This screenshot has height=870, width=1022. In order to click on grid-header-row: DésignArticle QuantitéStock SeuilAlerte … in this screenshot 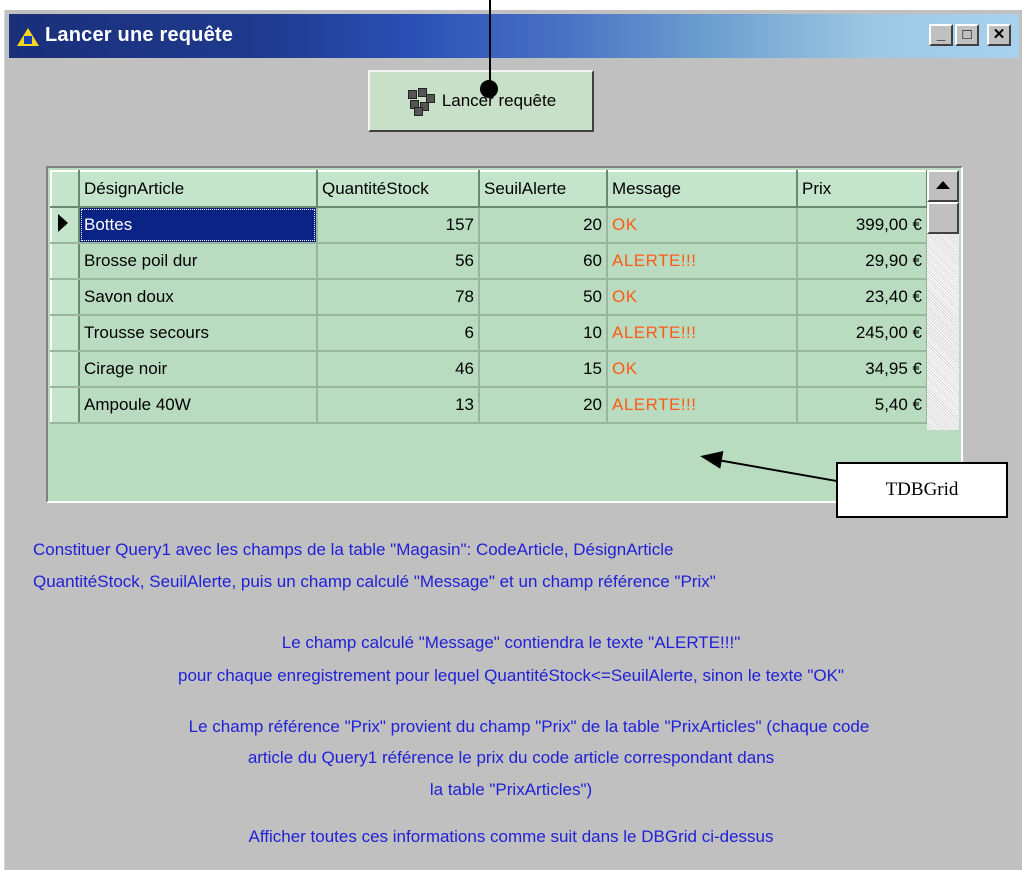, I will do `click(489, 189)`.